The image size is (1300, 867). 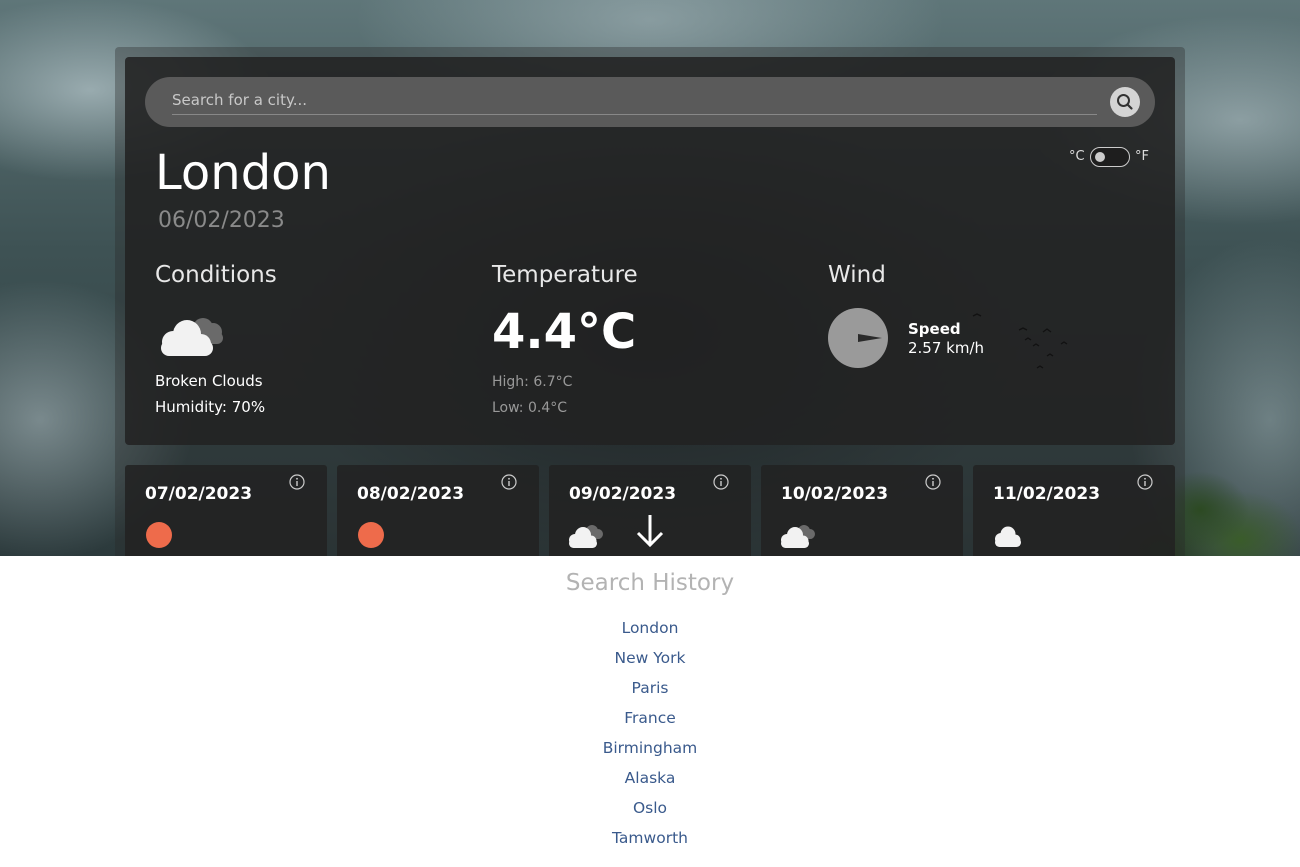 I want to click on history-item: Paris, so click(x=650, y=693).